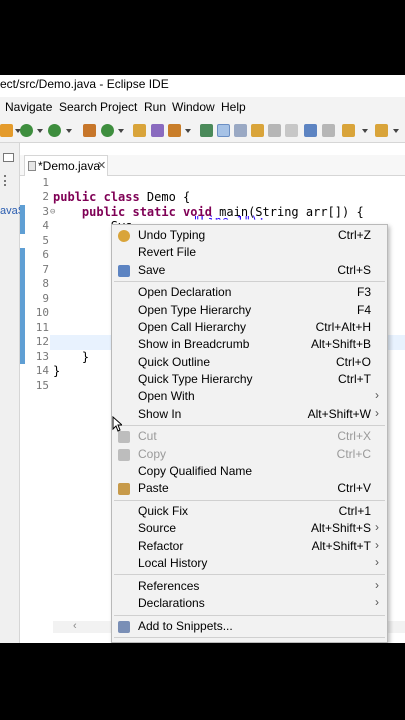 This screenshot has width=405, height=720. I want to click on toolbar-whitespace-icon, so click(291, 130).